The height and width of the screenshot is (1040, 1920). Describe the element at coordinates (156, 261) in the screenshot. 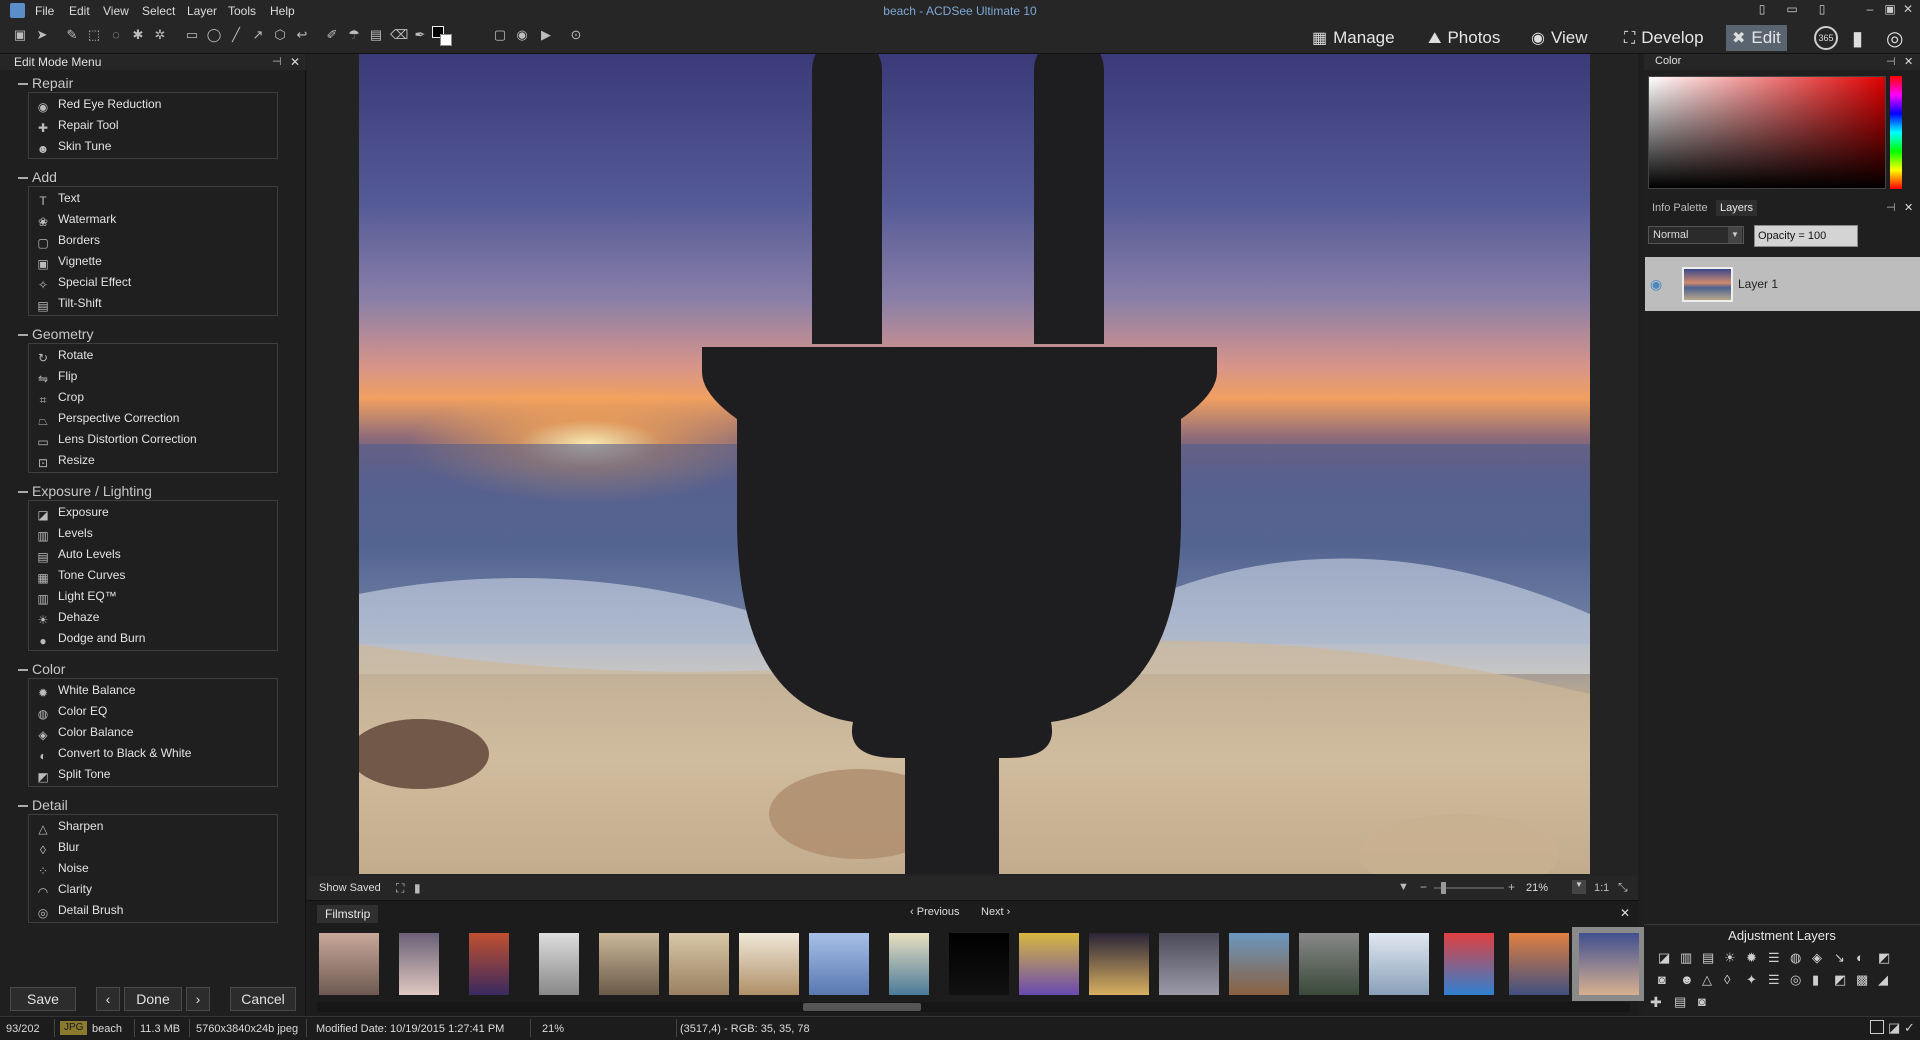

I see `menu-item-vignette: ▣ Vignette` at that location.